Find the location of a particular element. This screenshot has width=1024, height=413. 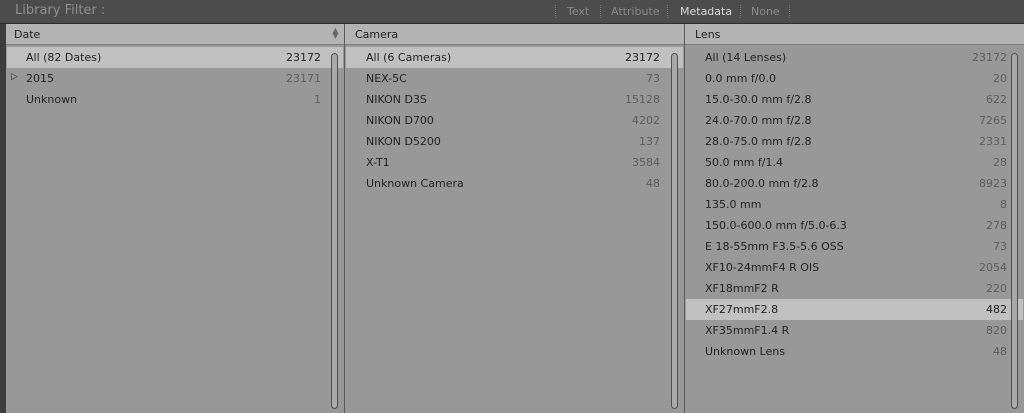

item-count: 820 is located at coordinates (996, 330).